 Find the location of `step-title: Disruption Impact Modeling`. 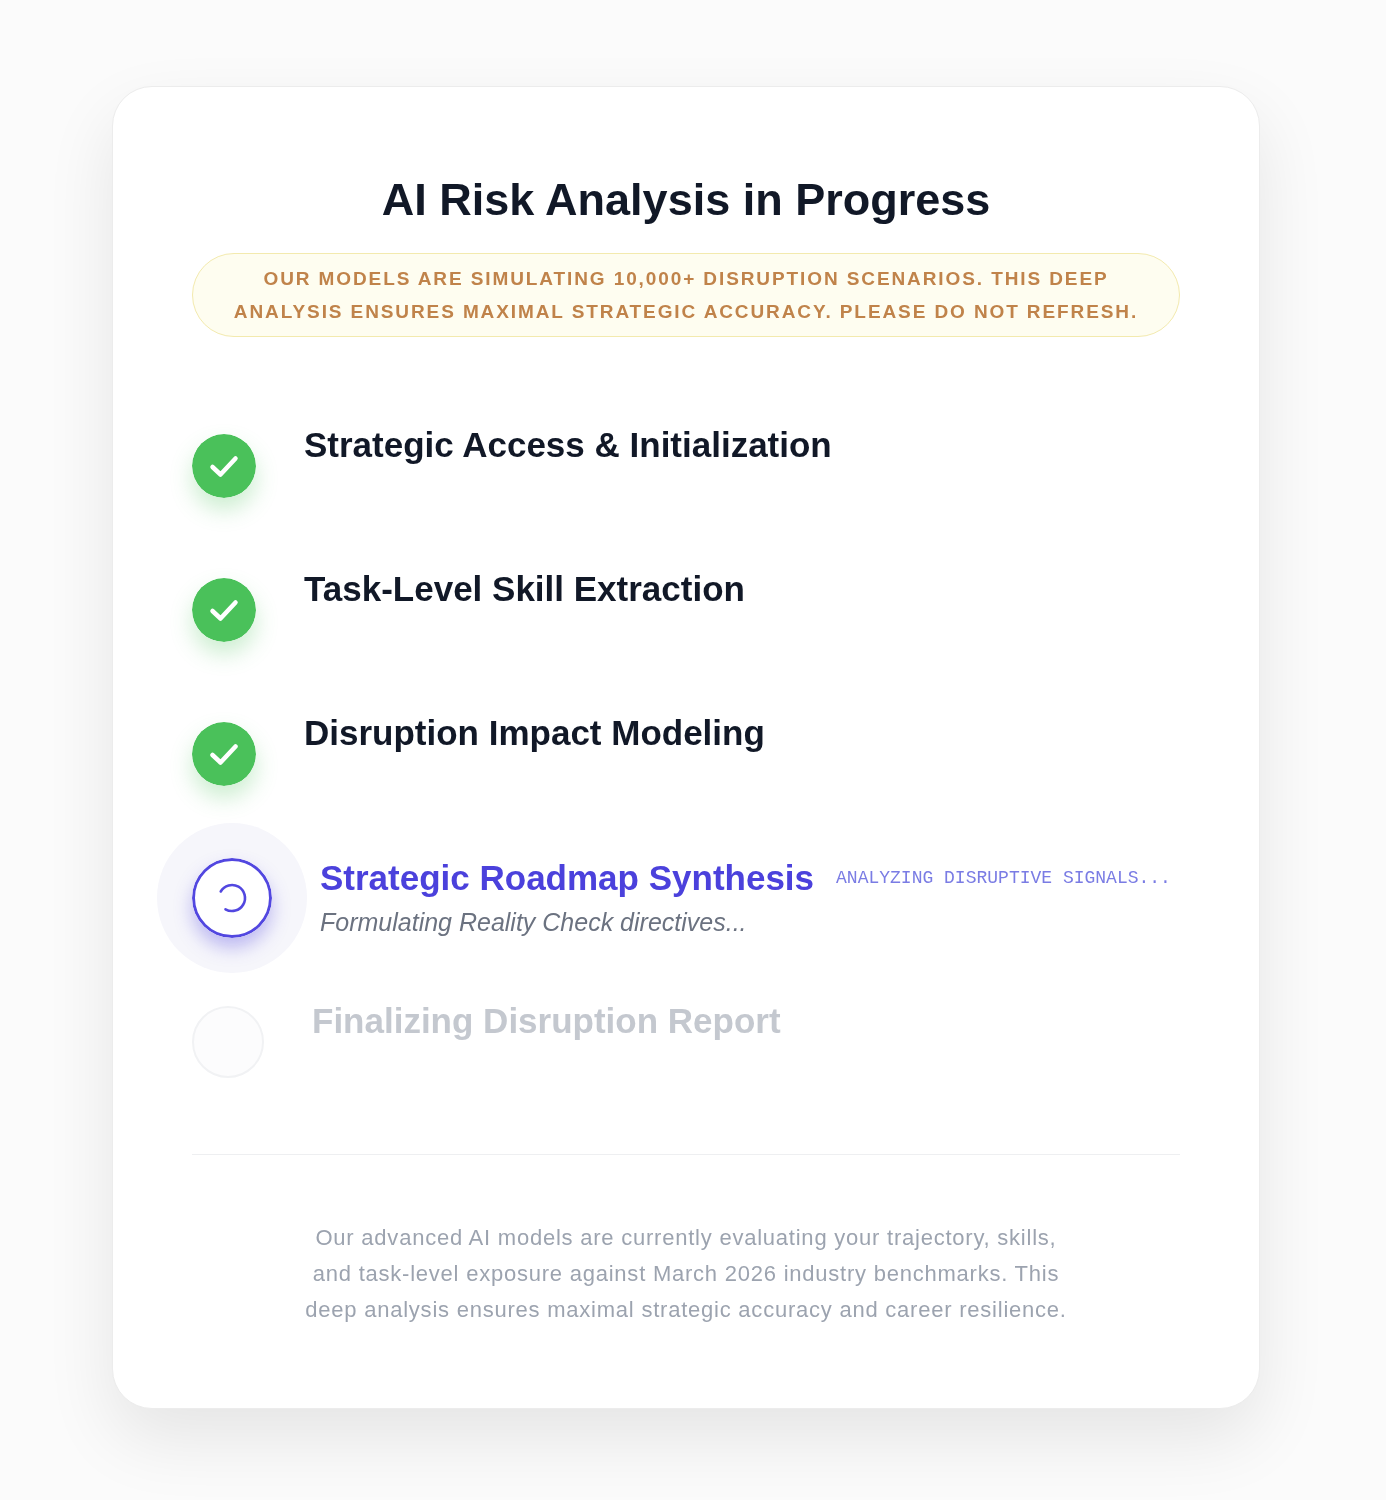

step-title: Disruption Impact Modeling is located at coordinates (534, 733).